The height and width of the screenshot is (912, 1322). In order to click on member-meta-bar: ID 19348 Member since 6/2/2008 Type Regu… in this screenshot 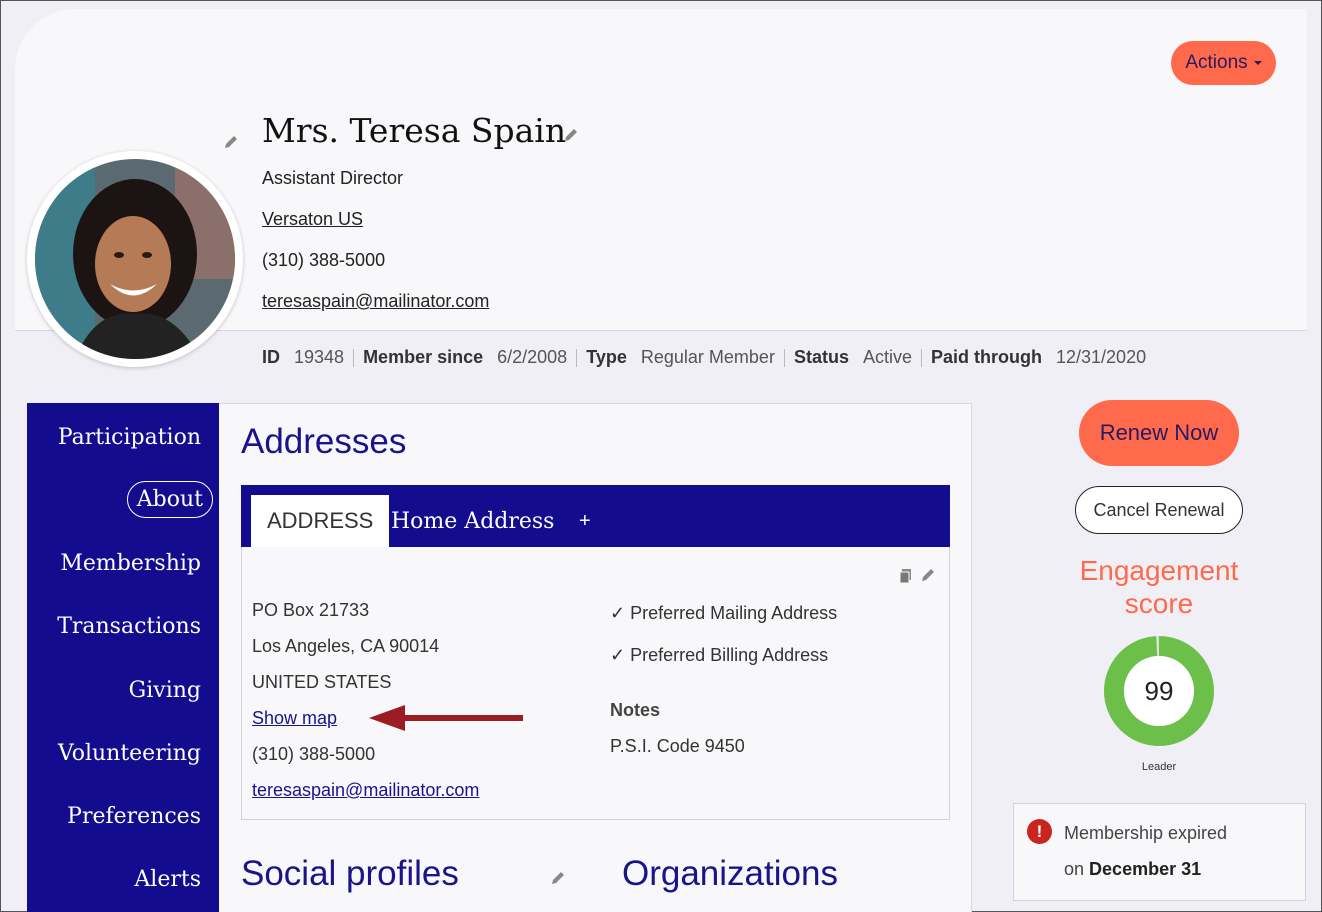, I will do `click(708, 357)`.